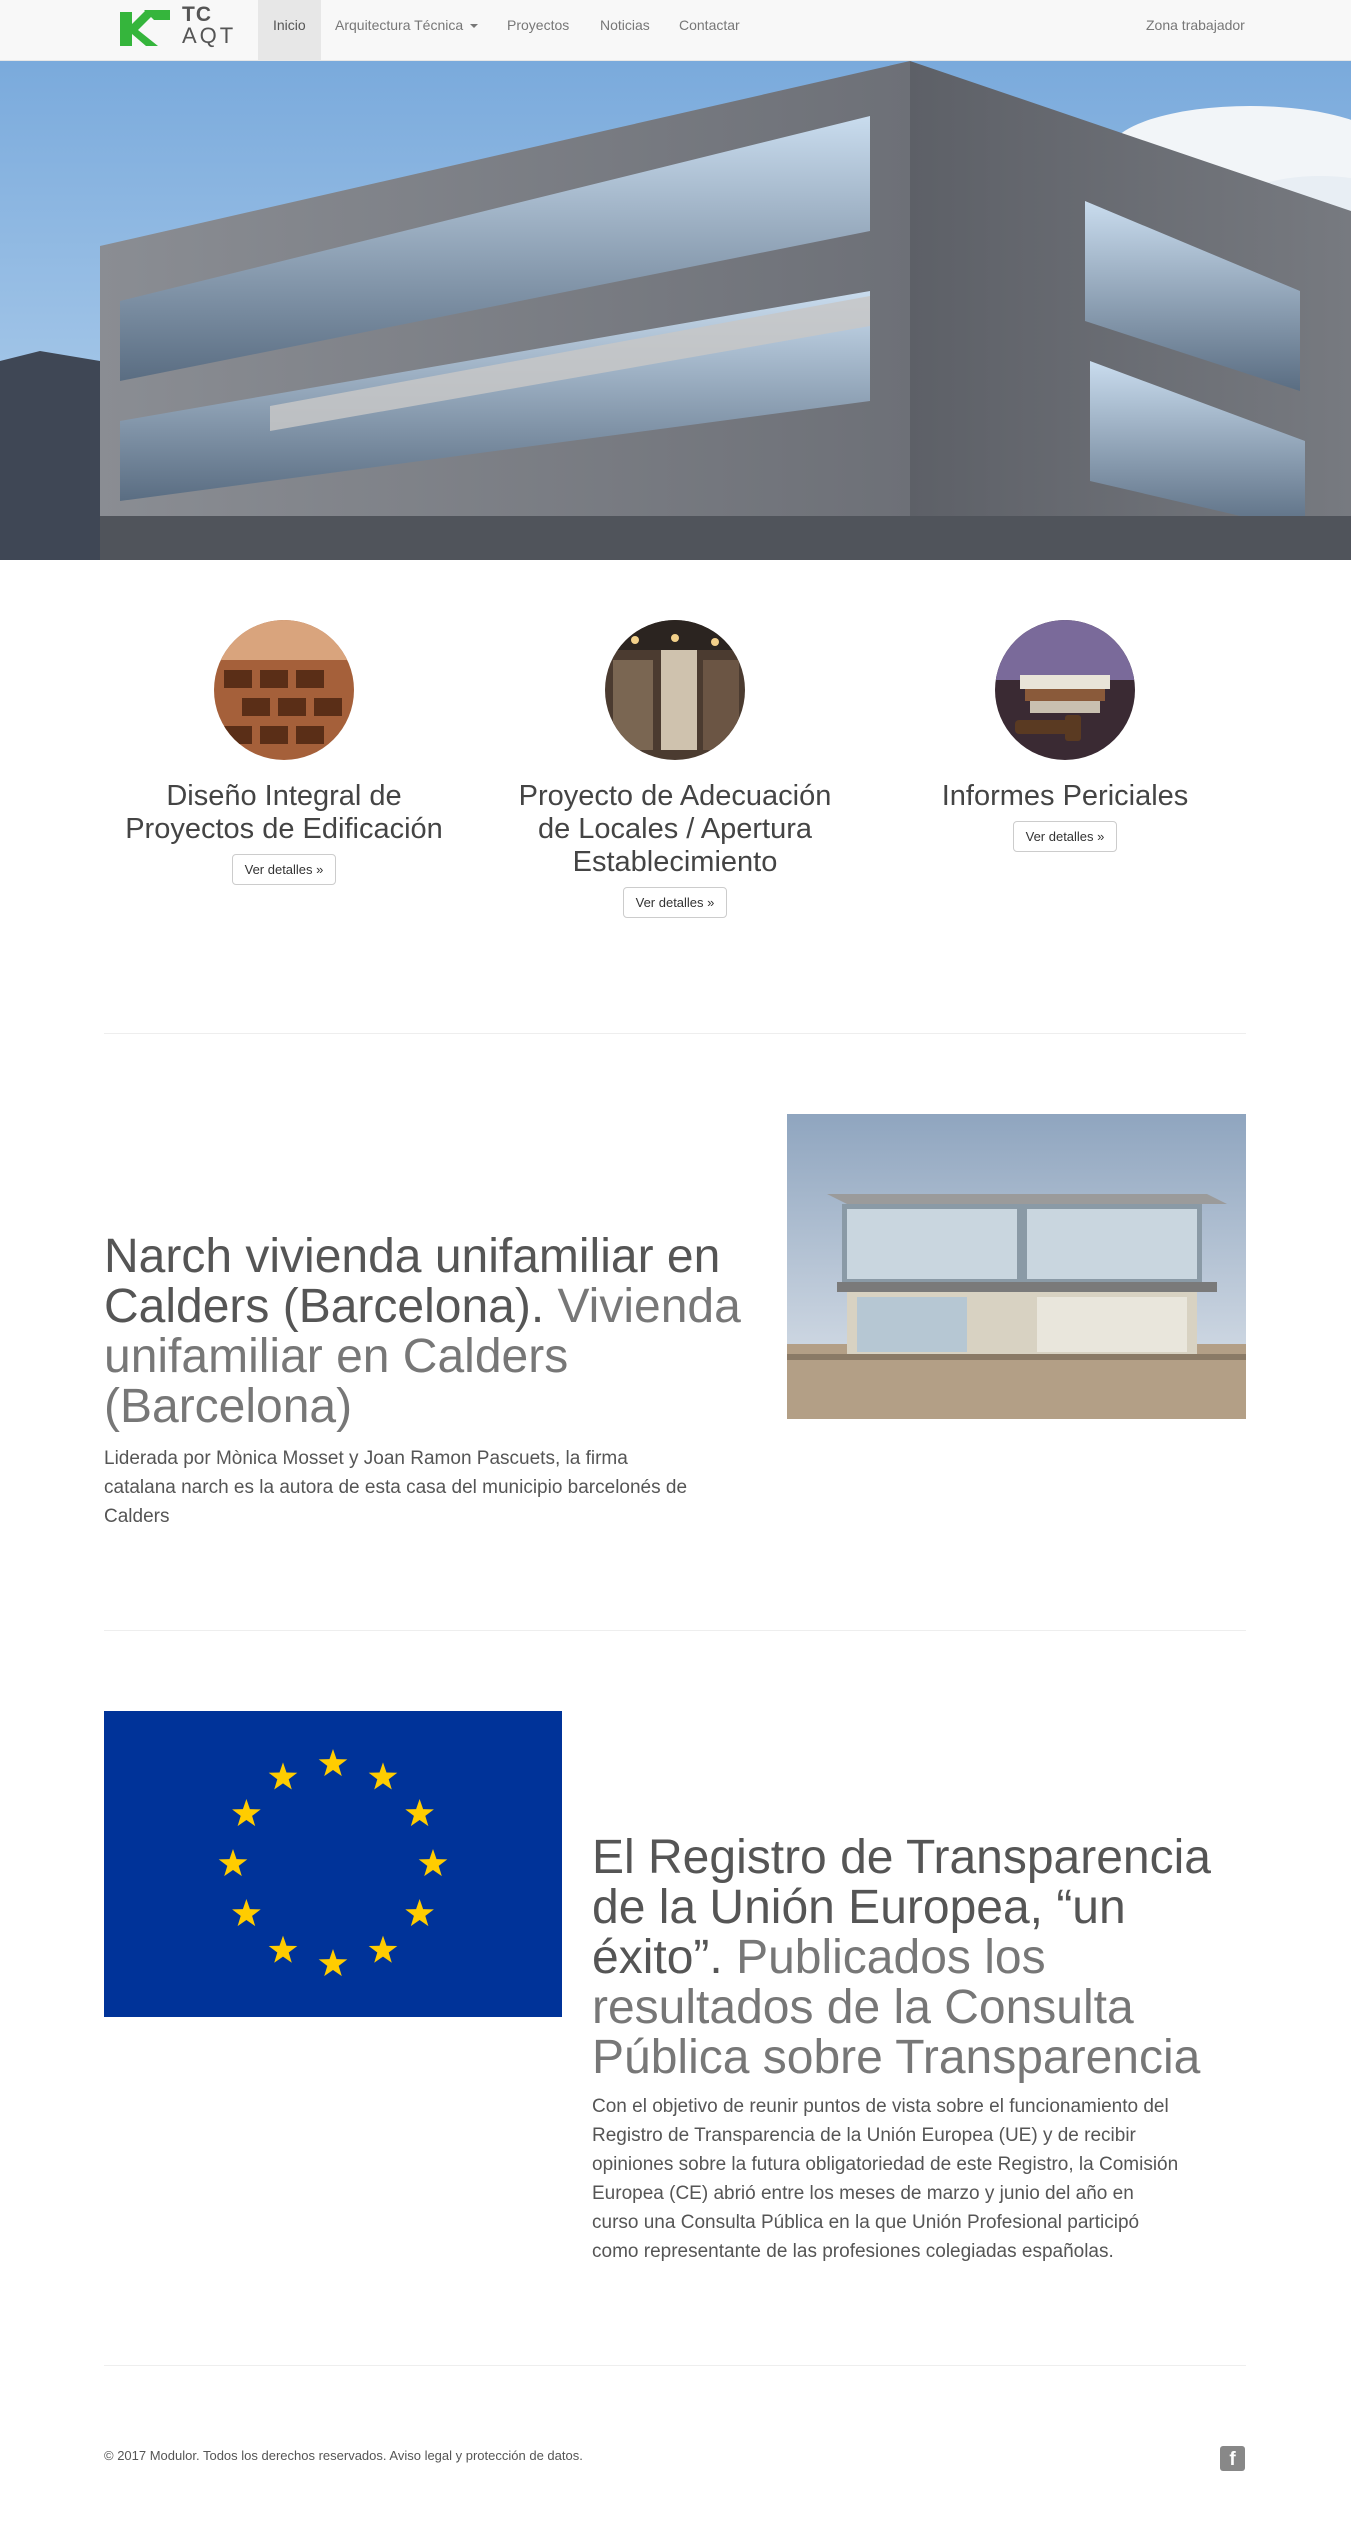 Image resolution: width=1351 pixels, height=2522 pixels. Describe the element at coordinates (901, 1857) in the screenshot. I see `article-eu-heading-line-1: El Registro de Transparencia` at that location.